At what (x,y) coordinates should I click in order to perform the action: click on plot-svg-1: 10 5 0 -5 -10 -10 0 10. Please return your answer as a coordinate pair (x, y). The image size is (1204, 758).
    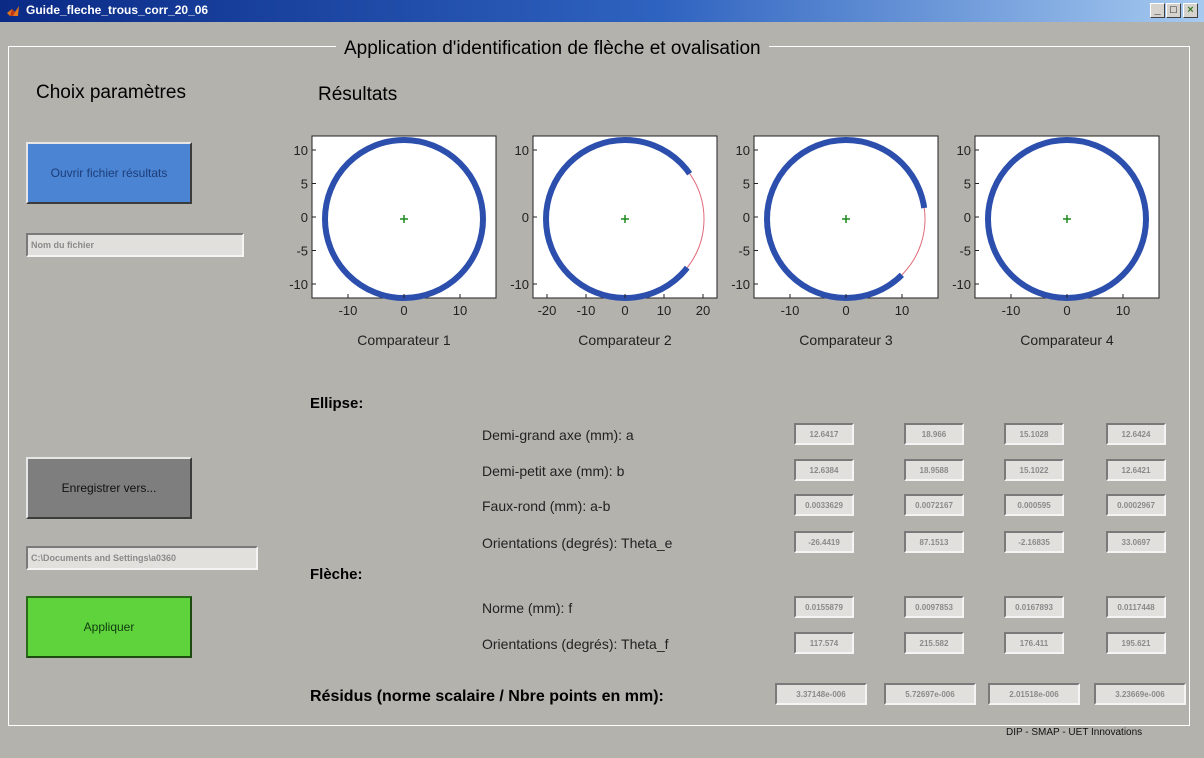
    Looking at the image, I should click on (393, 226).